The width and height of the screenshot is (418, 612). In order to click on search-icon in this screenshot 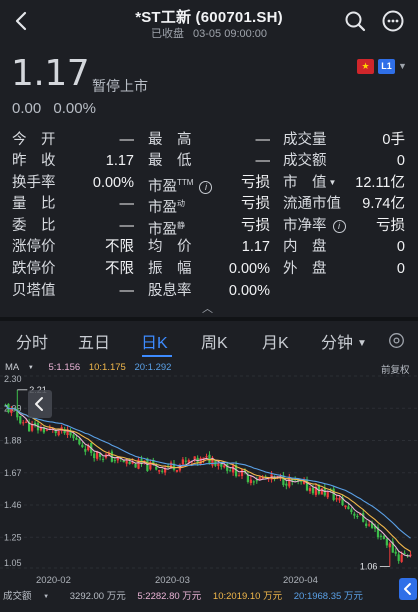, I will do `click(355, 21)`.